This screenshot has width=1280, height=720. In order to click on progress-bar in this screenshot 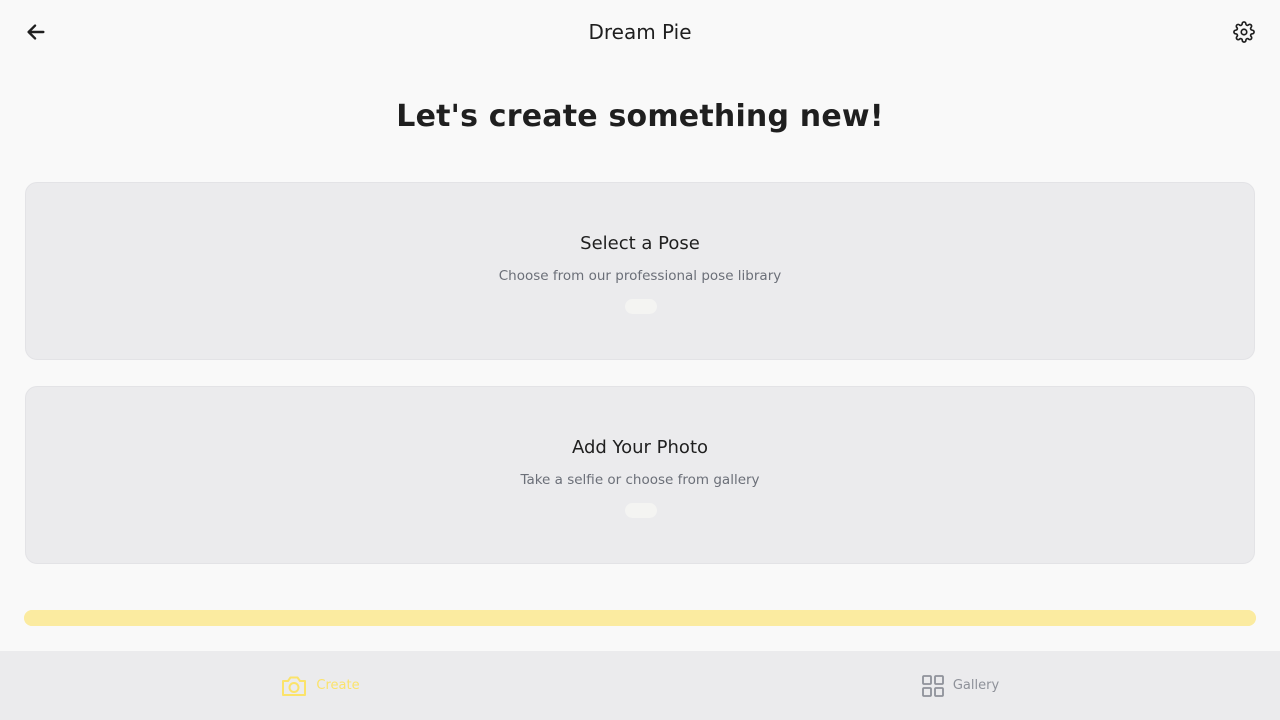, I will do `click(640, 618)`.